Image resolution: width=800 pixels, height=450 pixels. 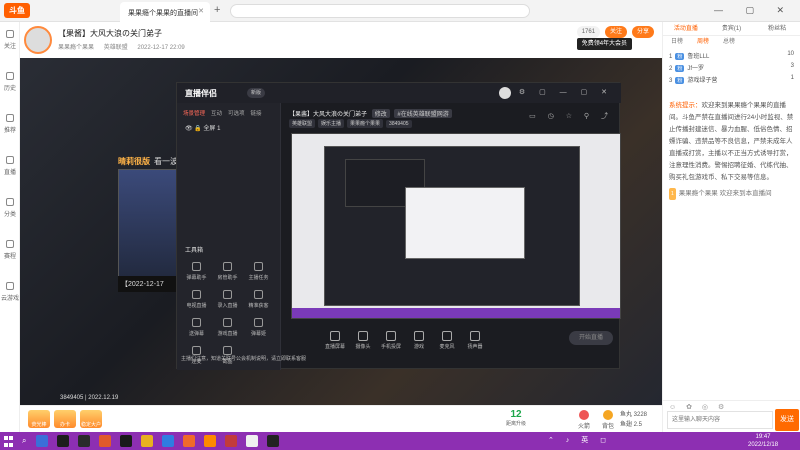 What do you see at coordinates (571, 116) in the screenshot?
I see `app-main-icons: ▭ ◷ ☆ ⚲ ⤴` at bounding box center [571, 116].